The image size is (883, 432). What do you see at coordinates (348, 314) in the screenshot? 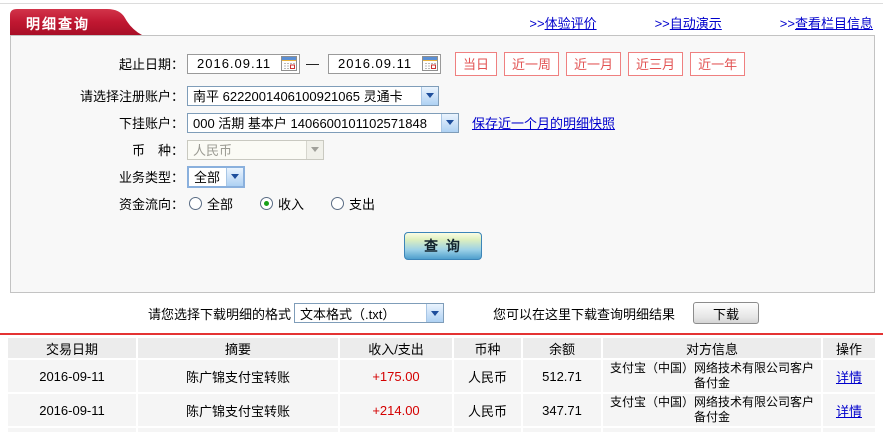
I see `download-format-value: 文本格式（.txt）` at bounding box center [348, 314].